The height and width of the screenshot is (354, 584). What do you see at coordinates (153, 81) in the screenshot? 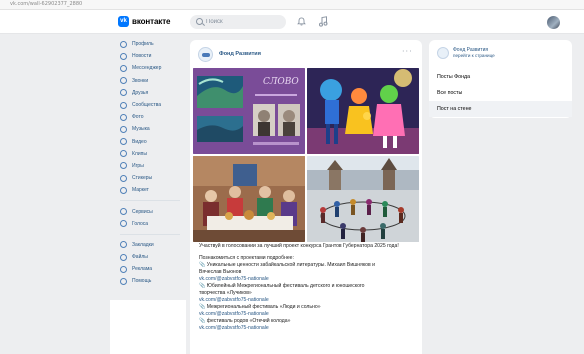
I see `sidebar-item-calls: Звонки` at bounding box center [153, 81].